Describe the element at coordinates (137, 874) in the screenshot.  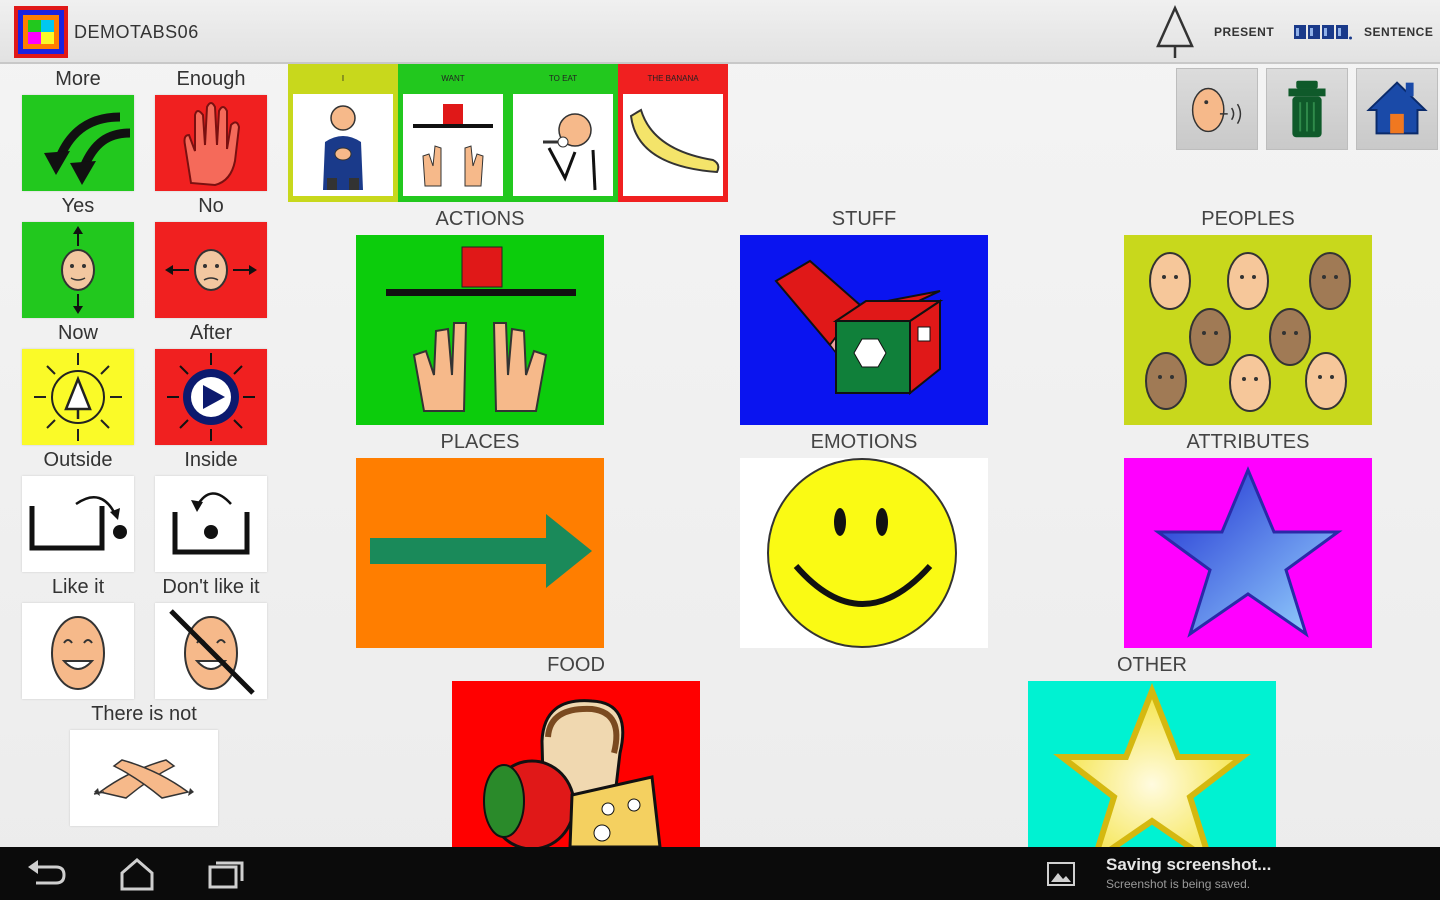
I see `home-nav-icon` at that location.